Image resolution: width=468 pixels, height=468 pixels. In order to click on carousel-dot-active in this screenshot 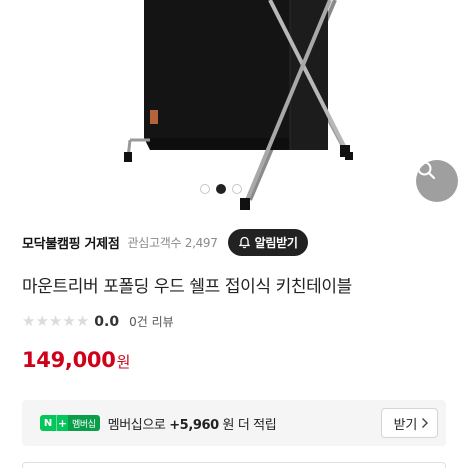, I will do `click(221, 189)`.